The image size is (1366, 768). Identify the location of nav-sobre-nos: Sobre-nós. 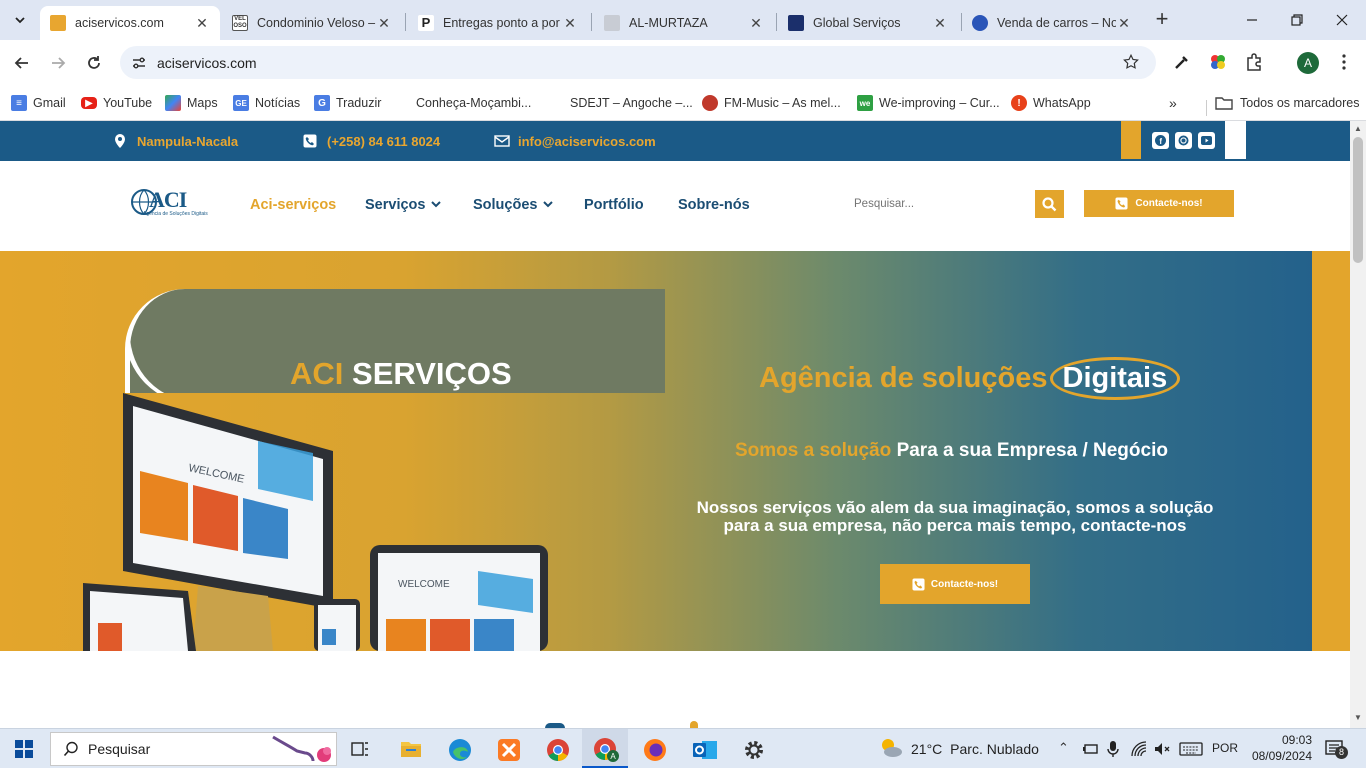
(714, 205).